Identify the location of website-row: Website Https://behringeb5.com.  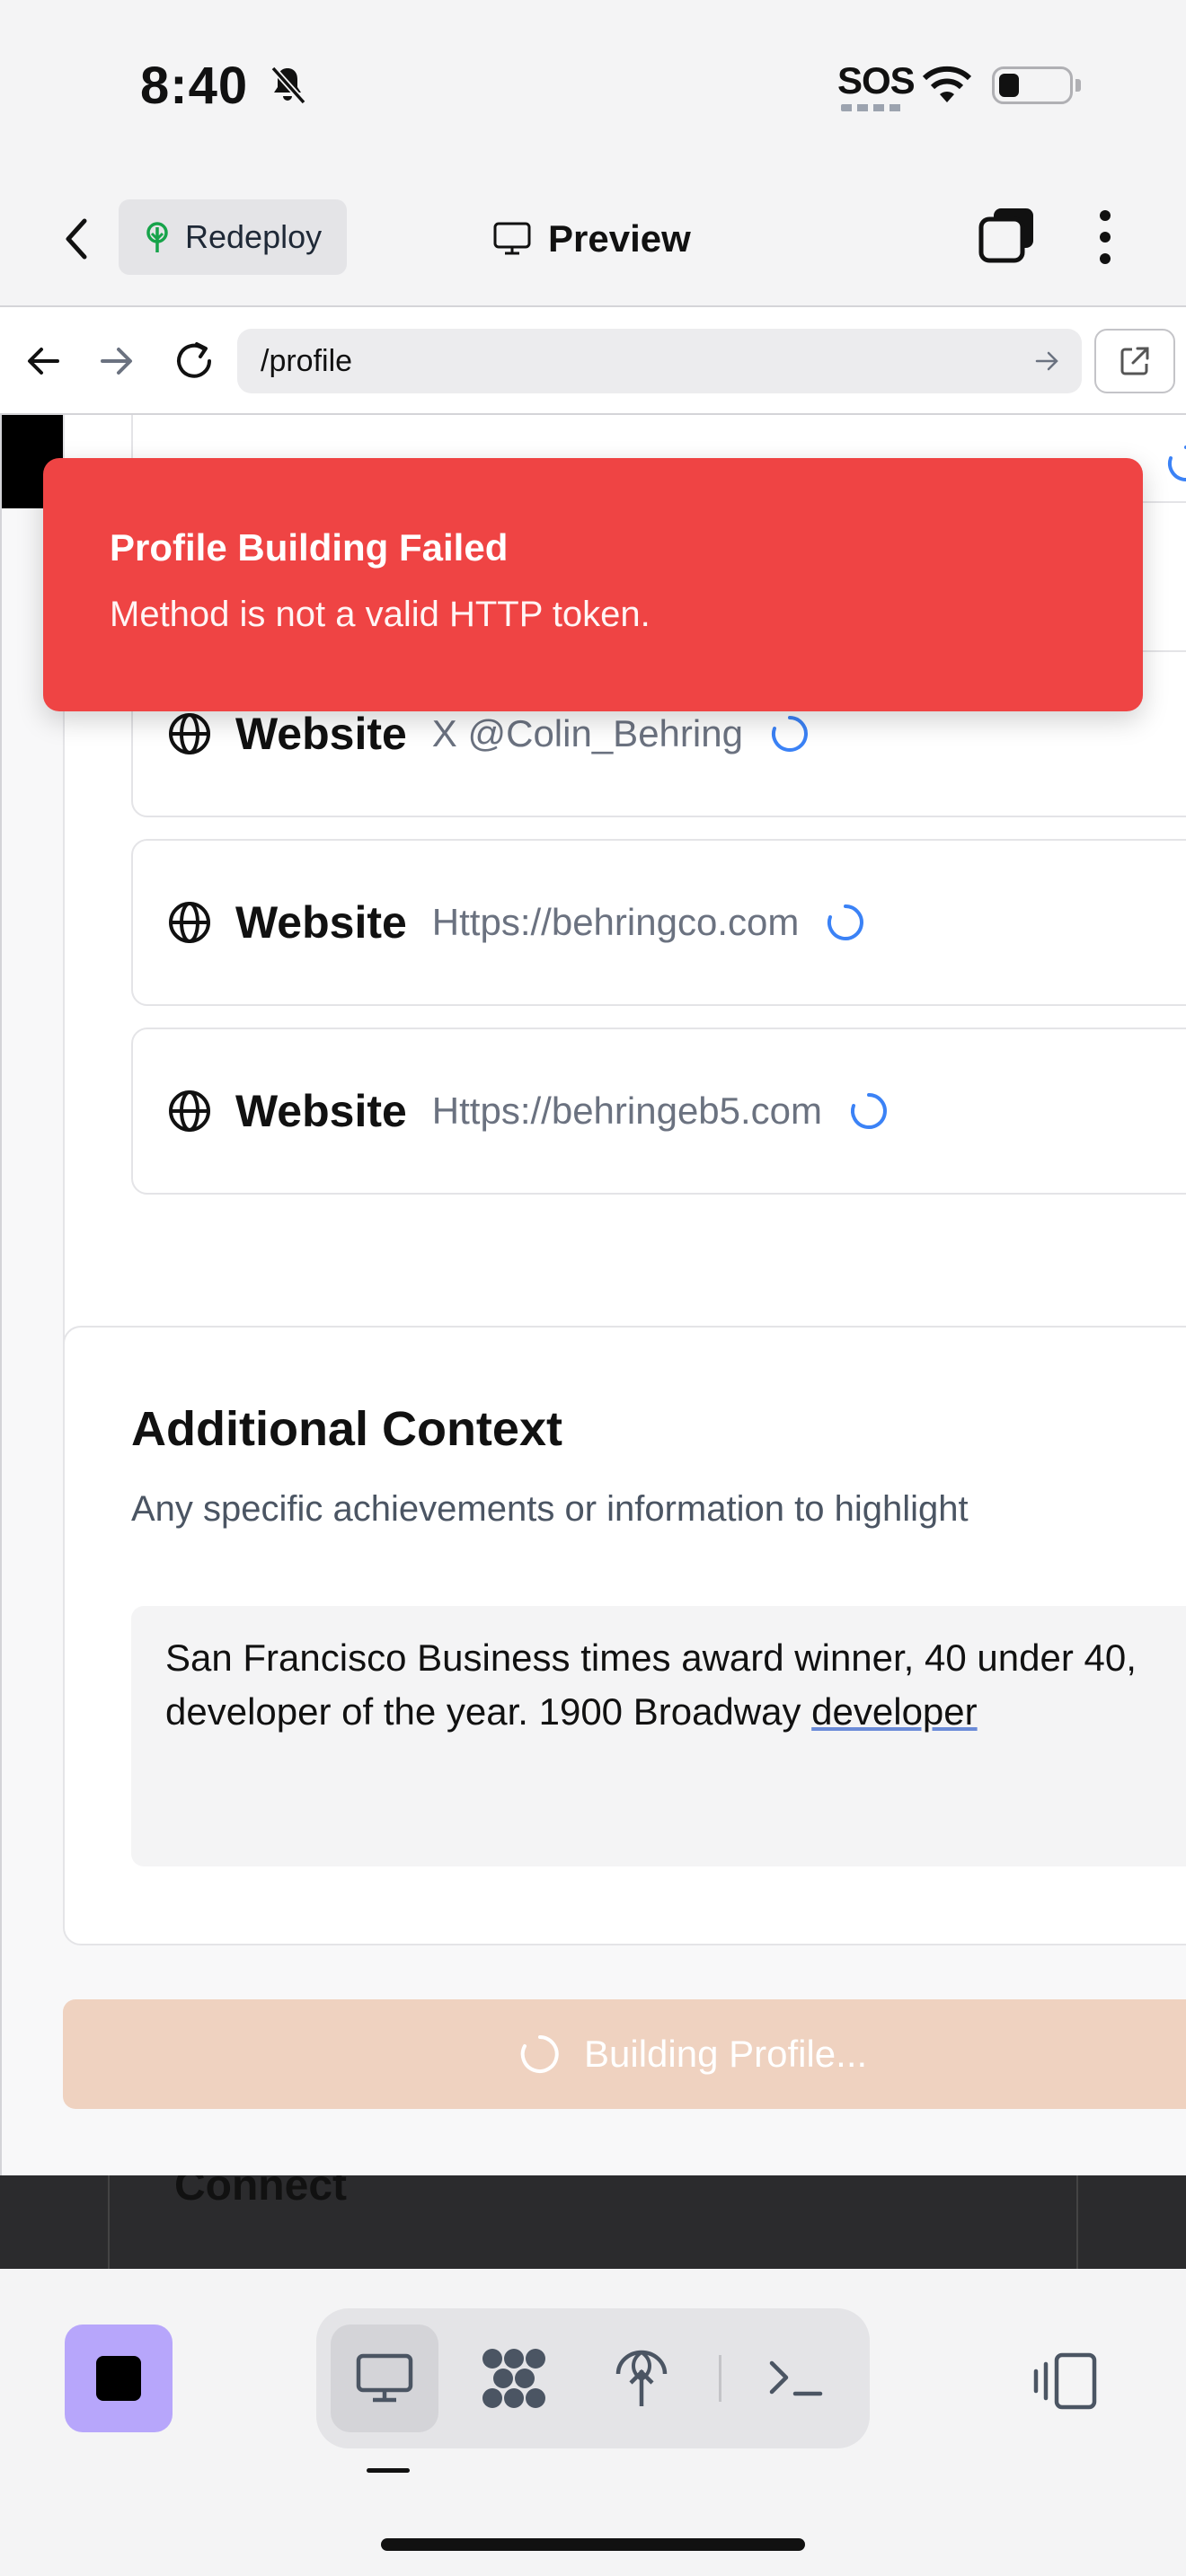
(658, 1111).